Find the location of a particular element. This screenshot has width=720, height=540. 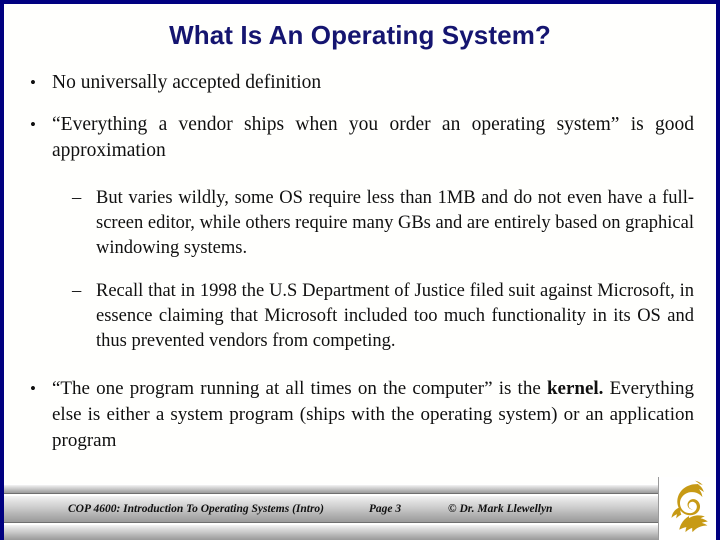

bullet-text-emphasis: kernel. is located at coordinates (575, 388).